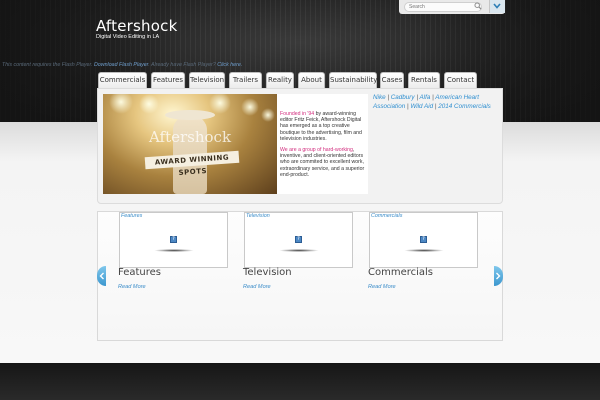 The height and width of the screenshot is (400, 600). Describe the element at coordinates (400, 272) in the screenshot. I see `category-title-commercials: Commercials` at that location.